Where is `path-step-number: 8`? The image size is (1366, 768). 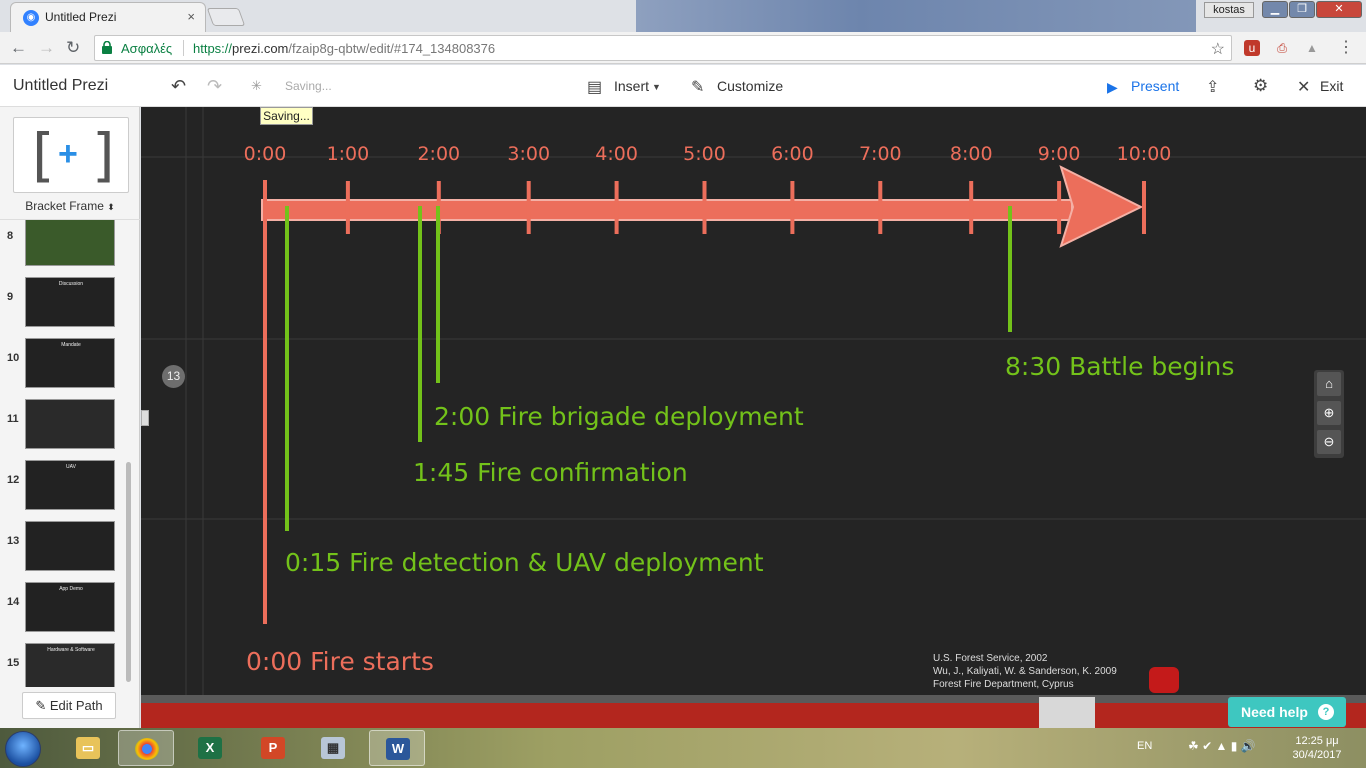 path-step-number: 8 is located at coordinates (10, 236).